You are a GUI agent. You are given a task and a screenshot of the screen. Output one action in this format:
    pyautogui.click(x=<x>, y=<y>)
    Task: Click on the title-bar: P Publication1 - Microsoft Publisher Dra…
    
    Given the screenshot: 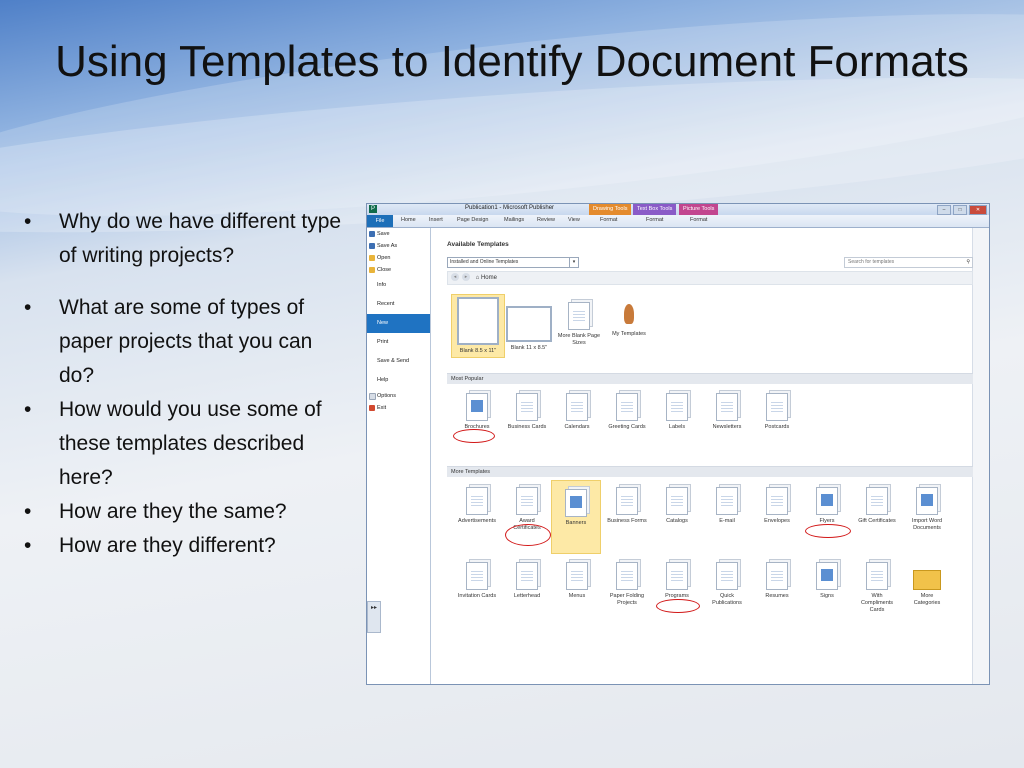 What is the action you would take?
    pyautogui.click(x=678, y=209)
    